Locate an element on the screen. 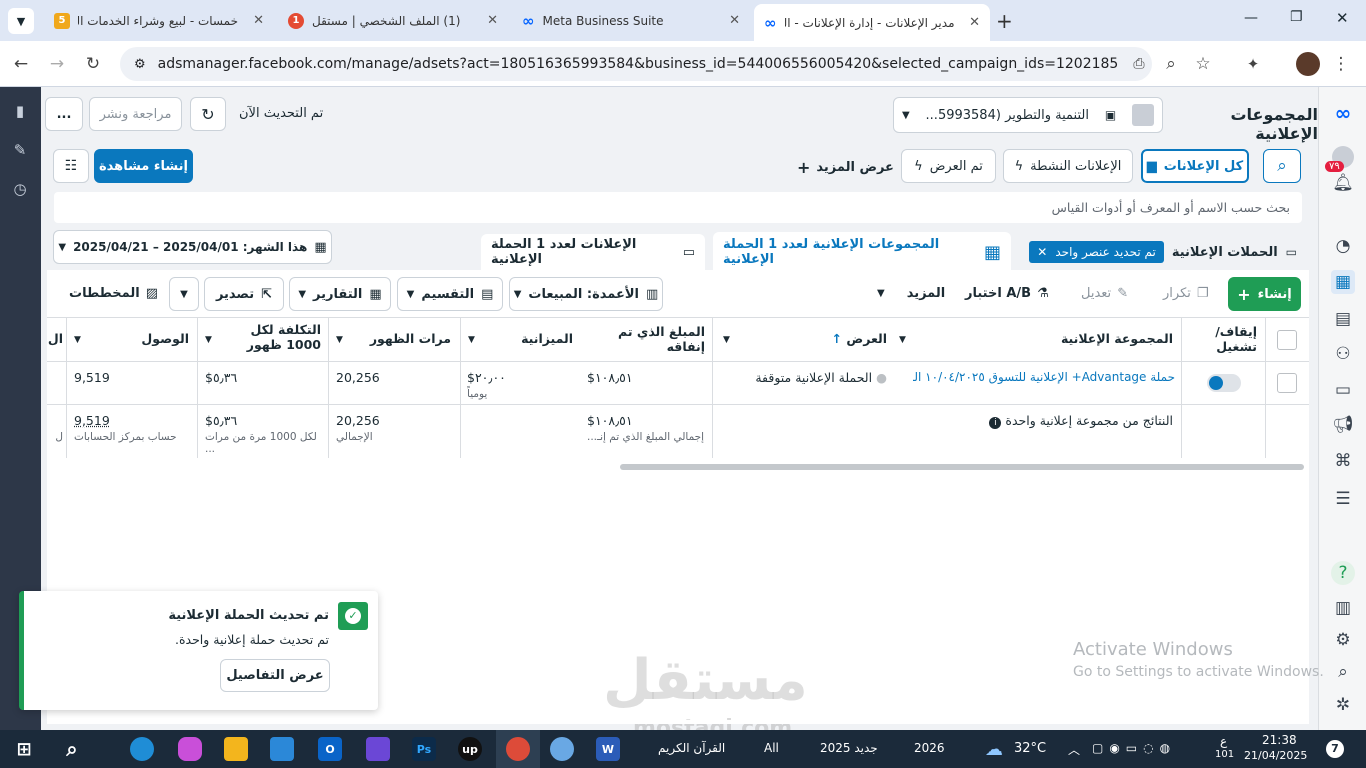  microsoft-store-icon is located at coordinates (282, 749).